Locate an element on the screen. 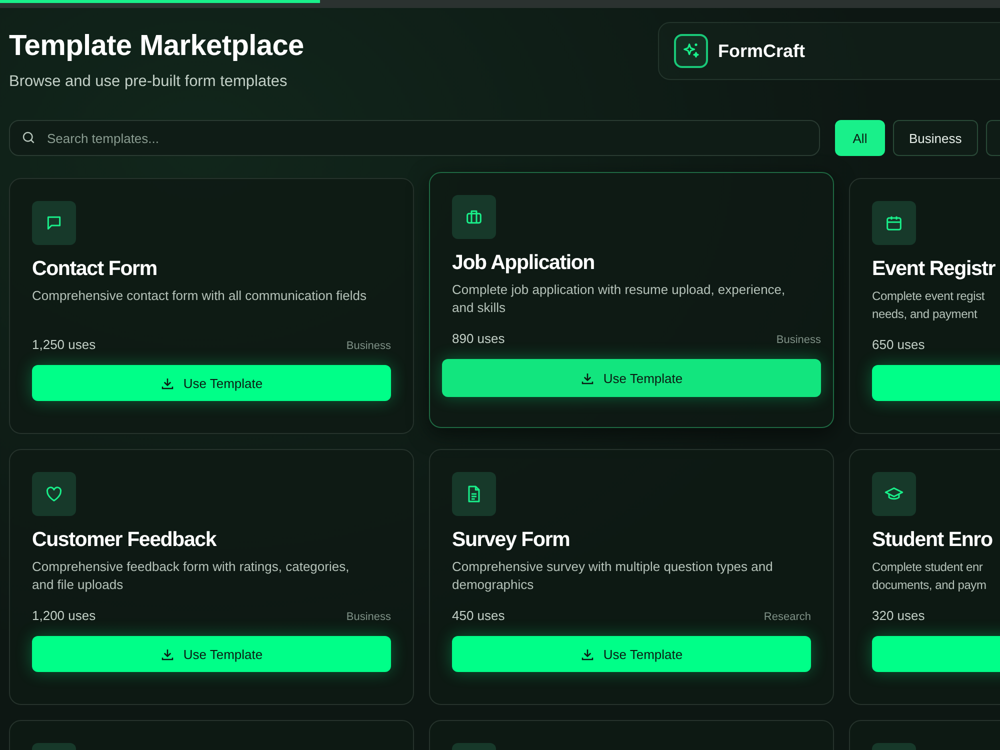 This screenshot has height=750, width=1000. search-icon is located at coordinates (28, 137).